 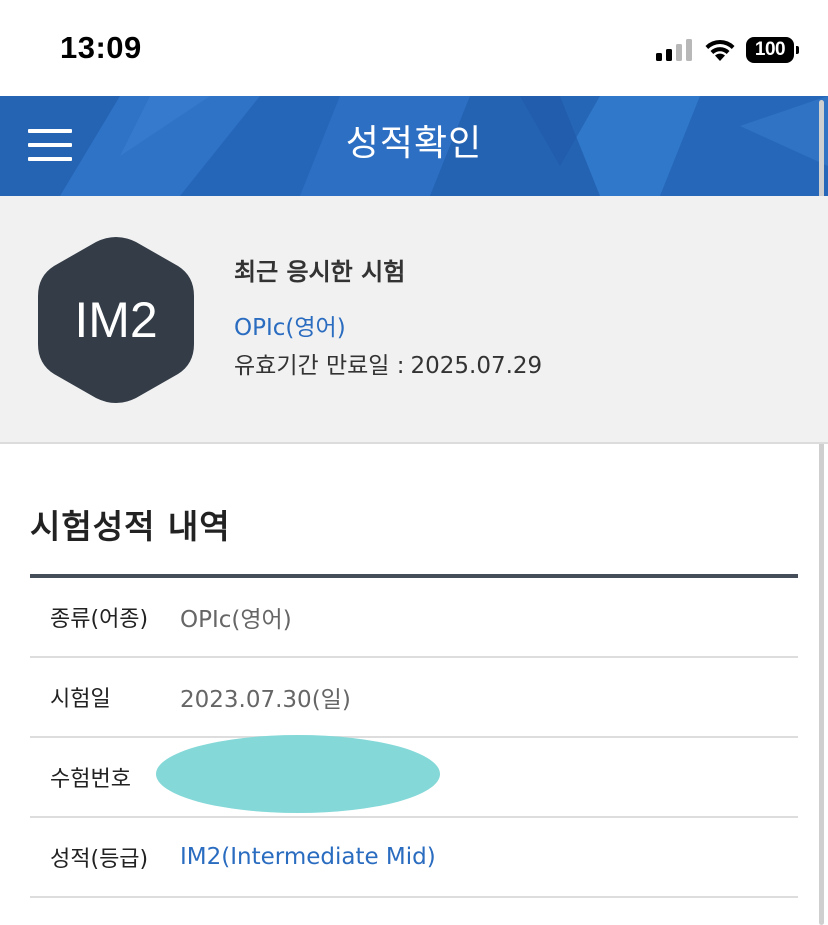 What do you see at coordinates (320, 272) in the screenshot?
I see `recent-exam-label: 최근 응시한 시험` at bounding box center [320, 272].